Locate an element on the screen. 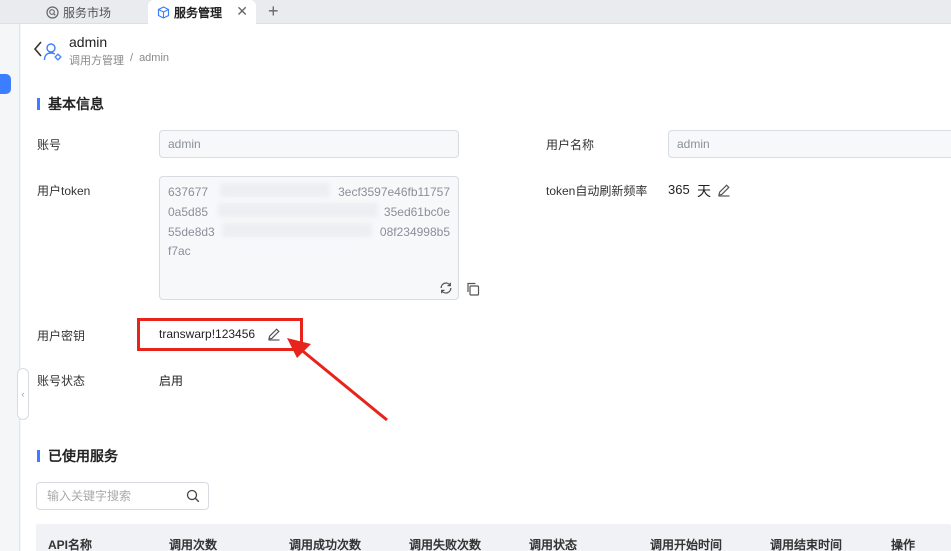 The height and width of the screenshot is (551, 951). section-basic-info: 基本信息 is located at coordinates (70, 104).